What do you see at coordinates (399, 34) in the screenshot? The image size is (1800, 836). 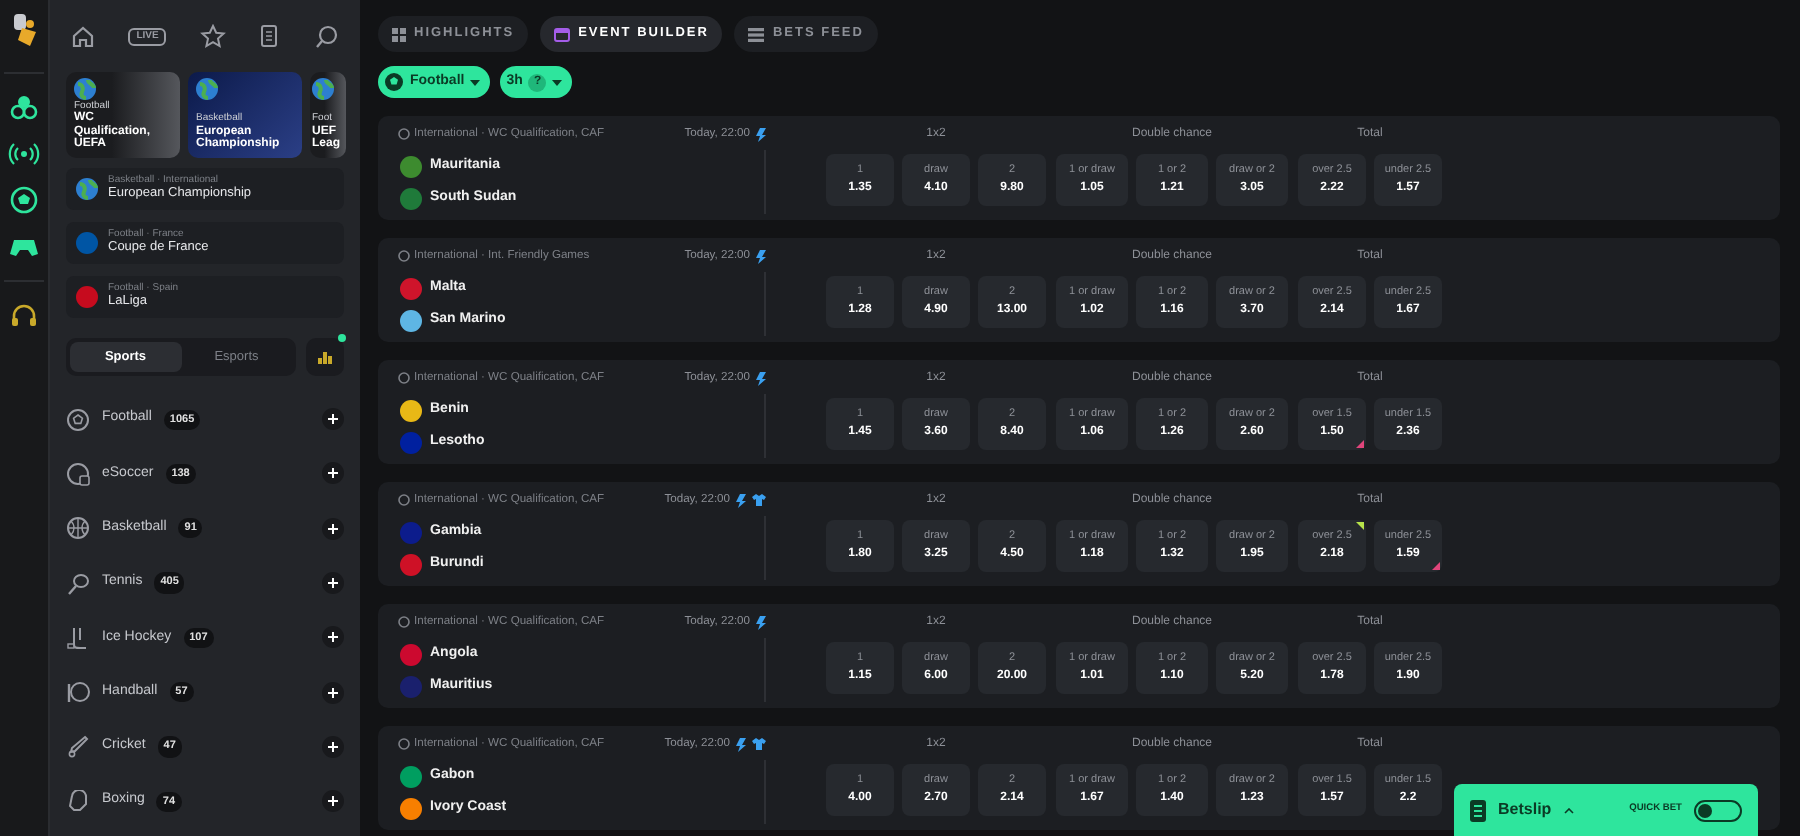 I see `grid-icon` at bounding box center [399, 34].